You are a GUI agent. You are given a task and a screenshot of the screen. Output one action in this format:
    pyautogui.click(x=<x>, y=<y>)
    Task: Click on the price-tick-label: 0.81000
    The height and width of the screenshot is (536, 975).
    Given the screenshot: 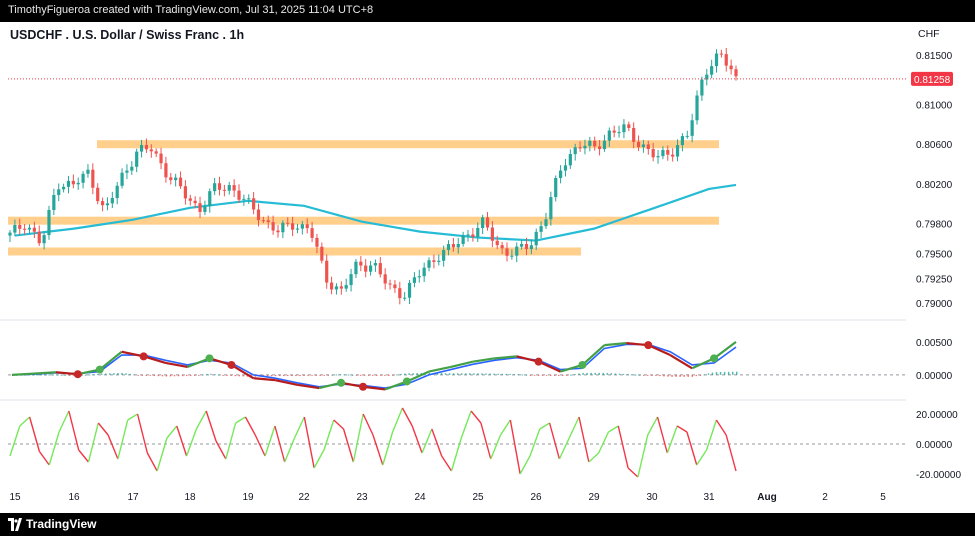 What is the action you would take?
    pyautogui.click(x=934, y=106)
    